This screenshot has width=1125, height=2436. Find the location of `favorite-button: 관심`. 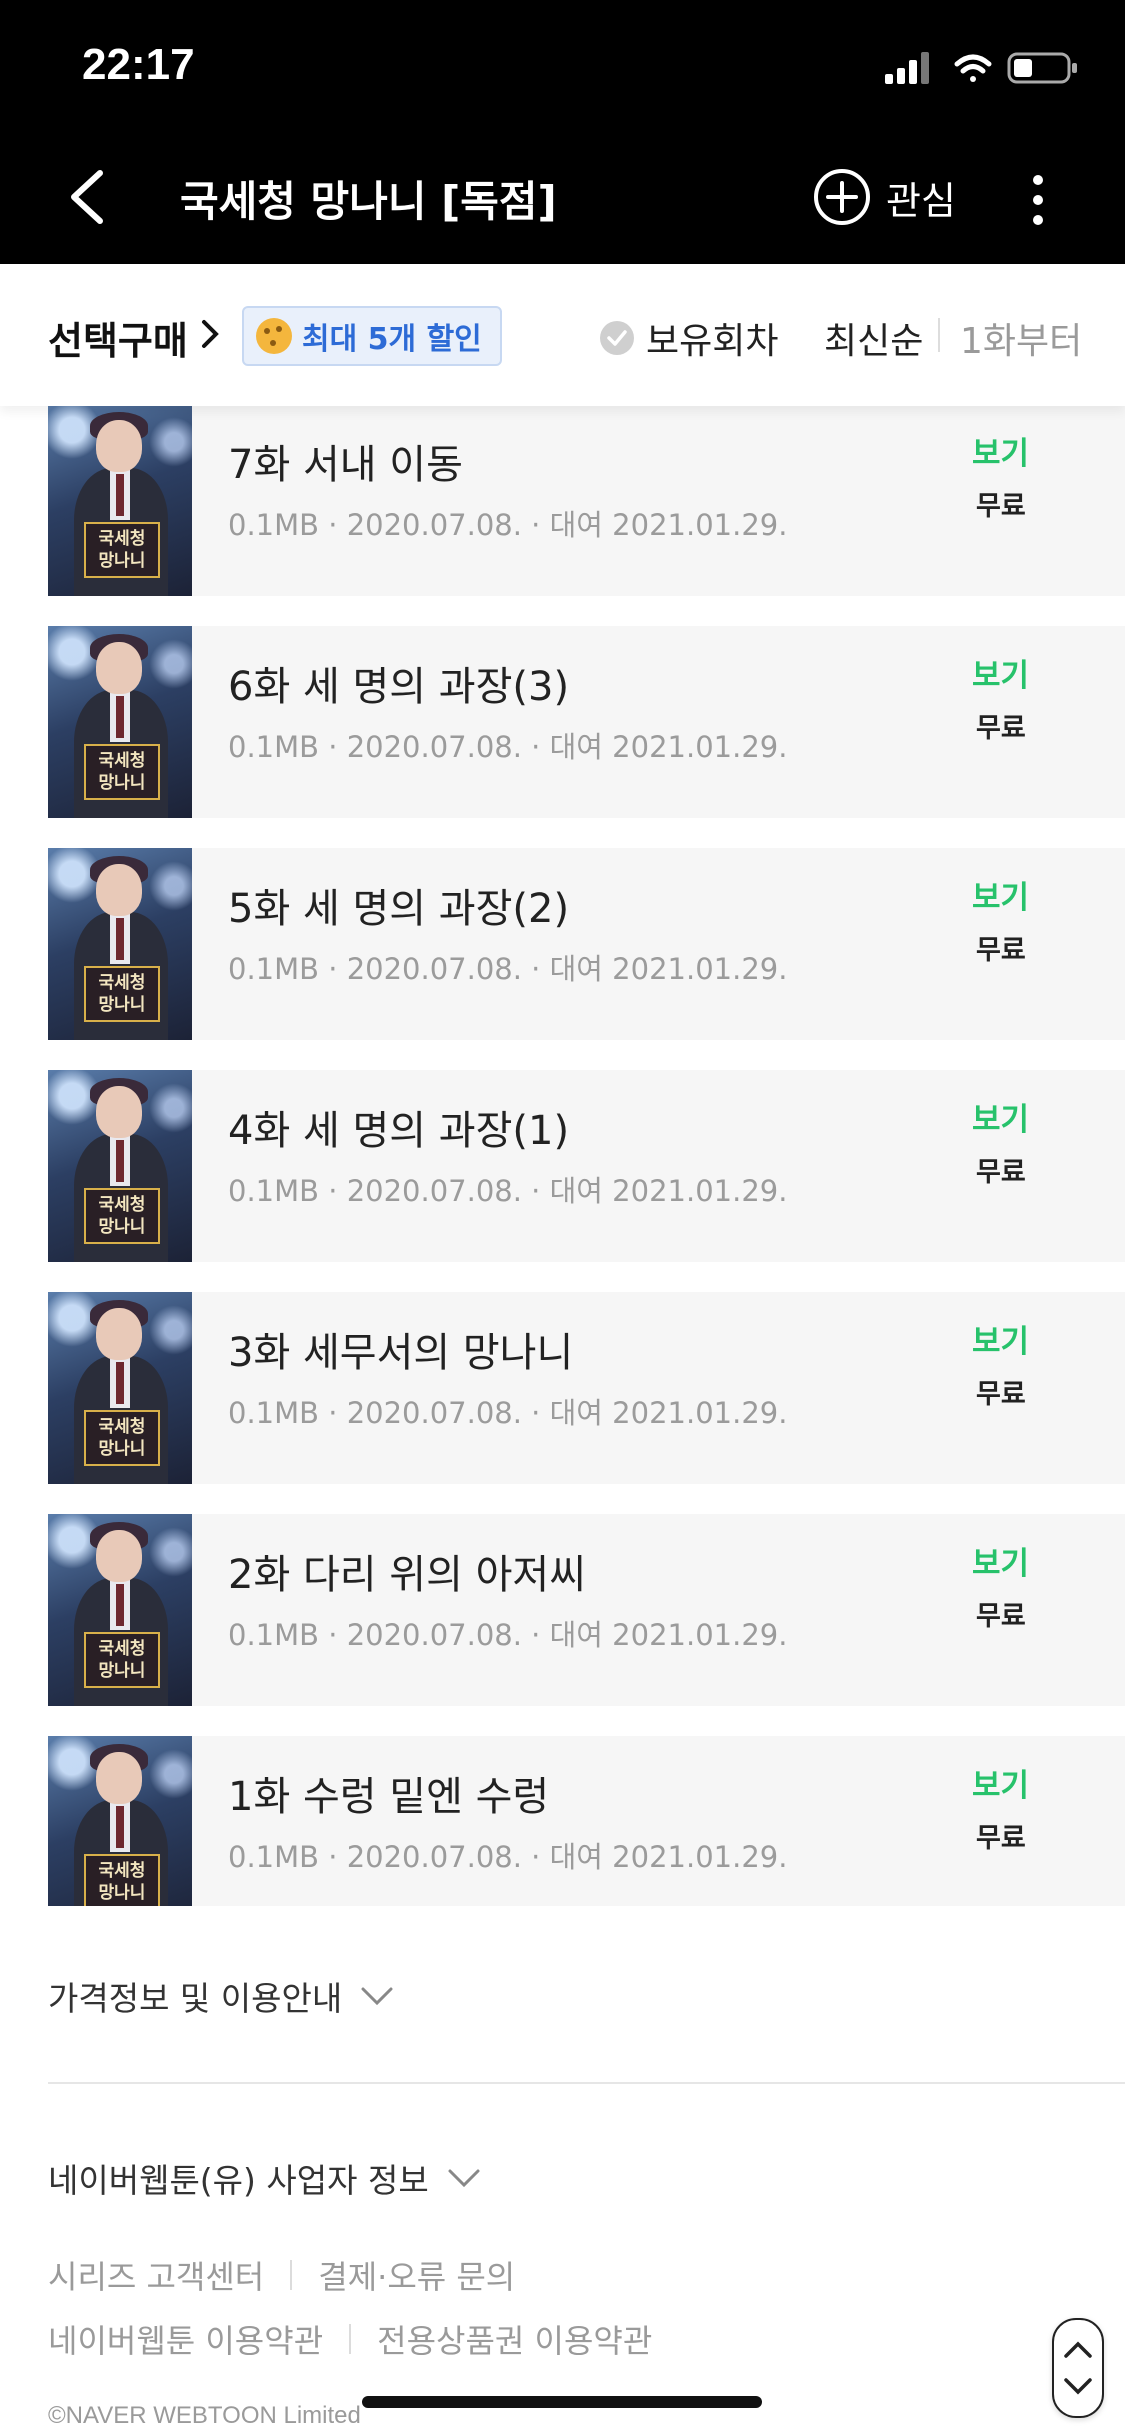

favorite-button: 관심 is located at coordinates (884, 197).